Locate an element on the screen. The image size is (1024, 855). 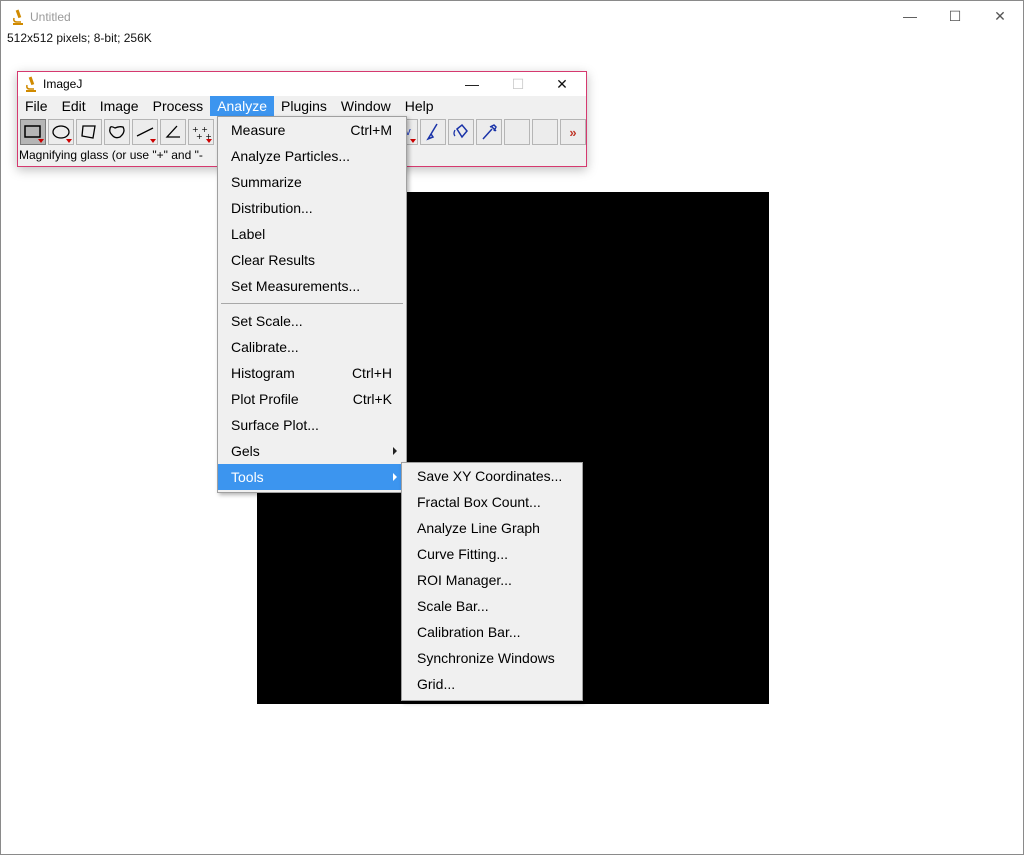
menu-separator is located at coordinates (312, 303).